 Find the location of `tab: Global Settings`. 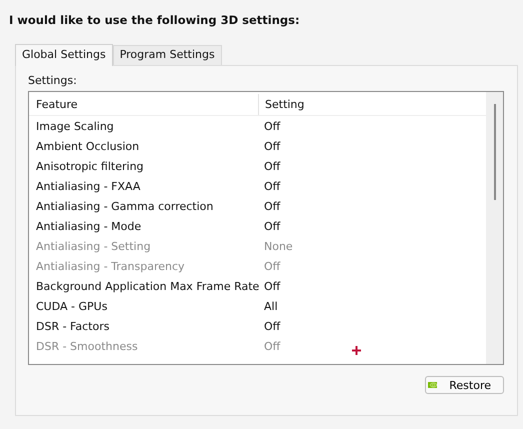

tab: Global Settings is located at coordinates (64, 55).